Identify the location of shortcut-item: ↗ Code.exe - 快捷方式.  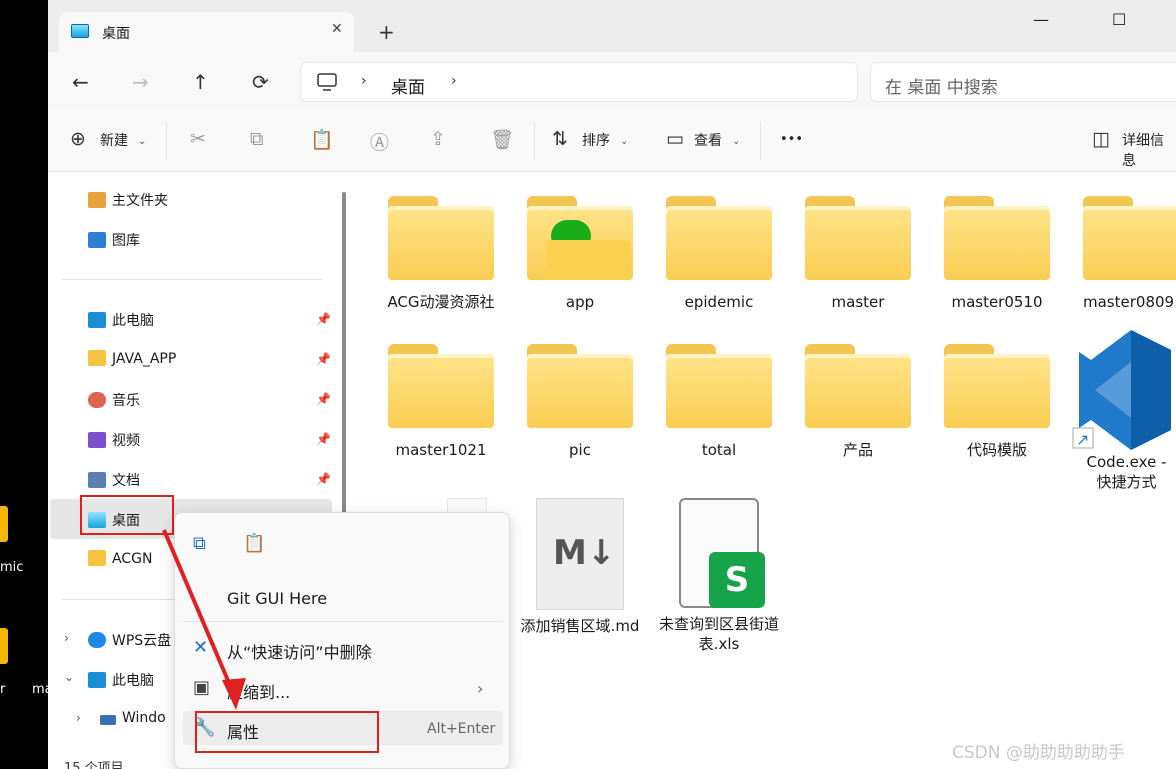
(1123, 410).